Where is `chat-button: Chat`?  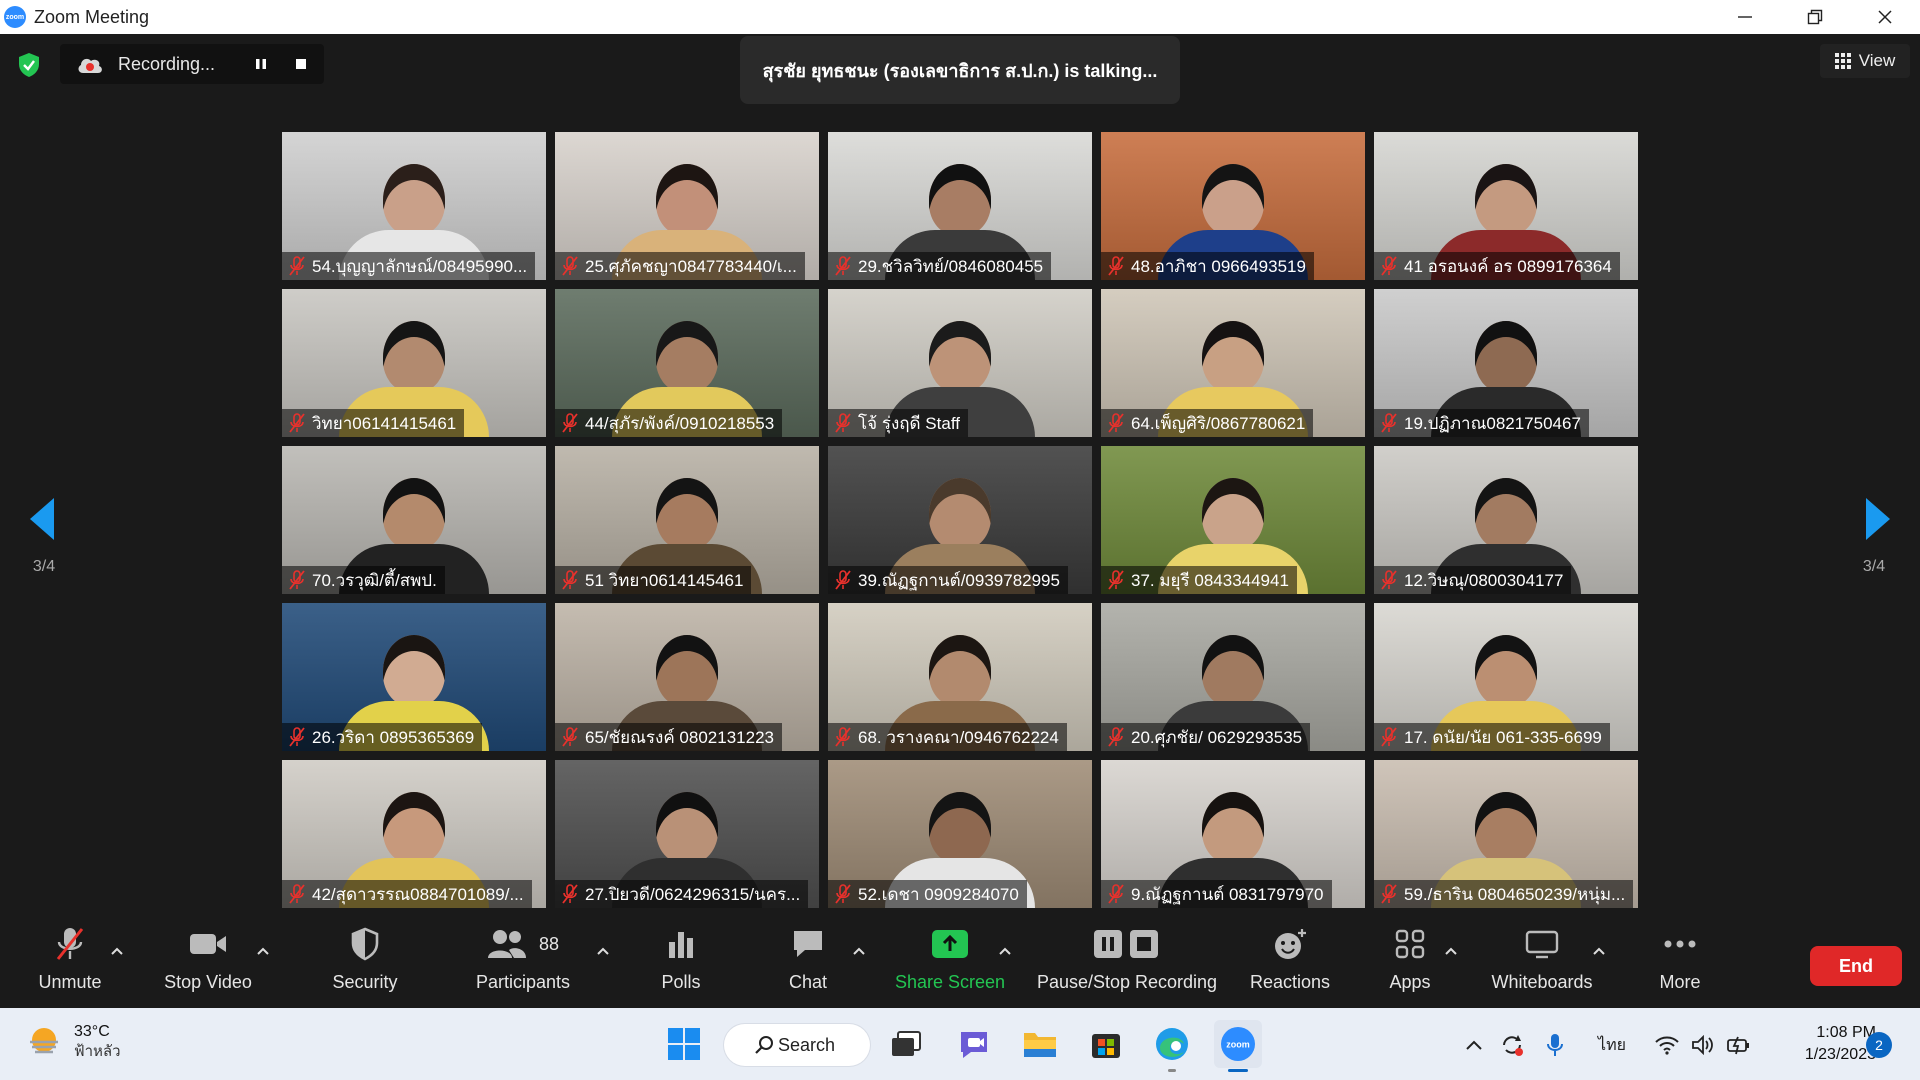
chat-button: Chat is located at coordinates (808, 964).